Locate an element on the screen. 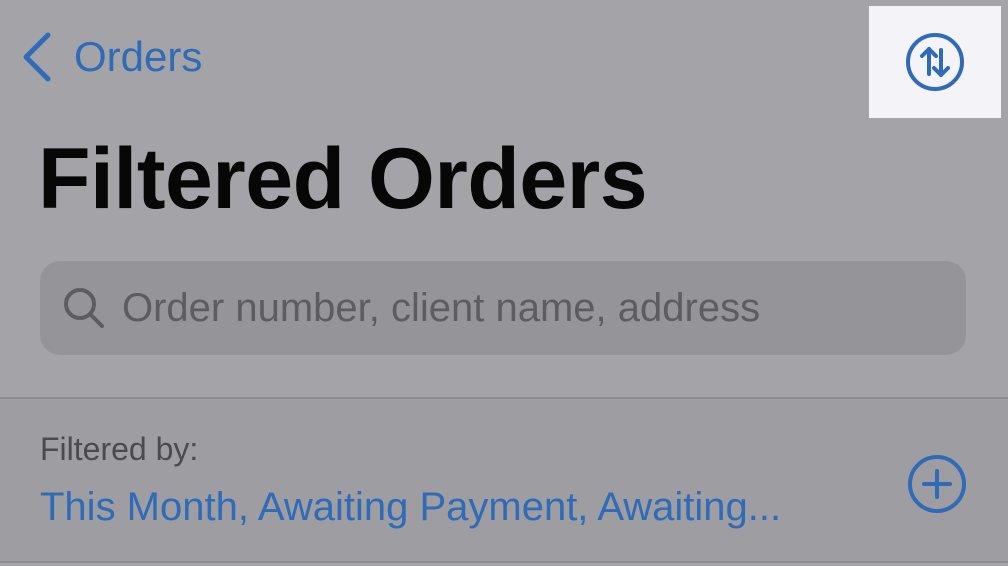  search-input is located at coordinates (537, 308).